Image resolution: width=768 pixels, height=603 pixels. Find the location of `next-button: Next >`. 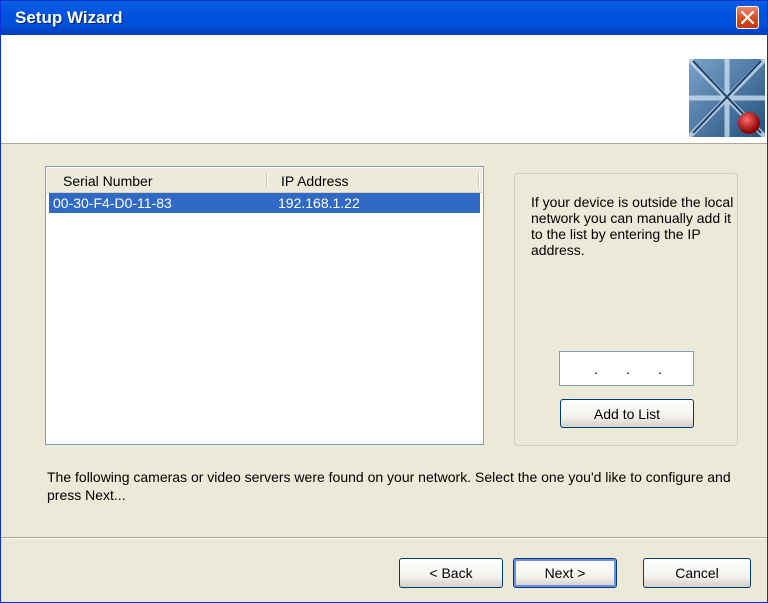

next-button: Next > is located at coordinates (565, 573).